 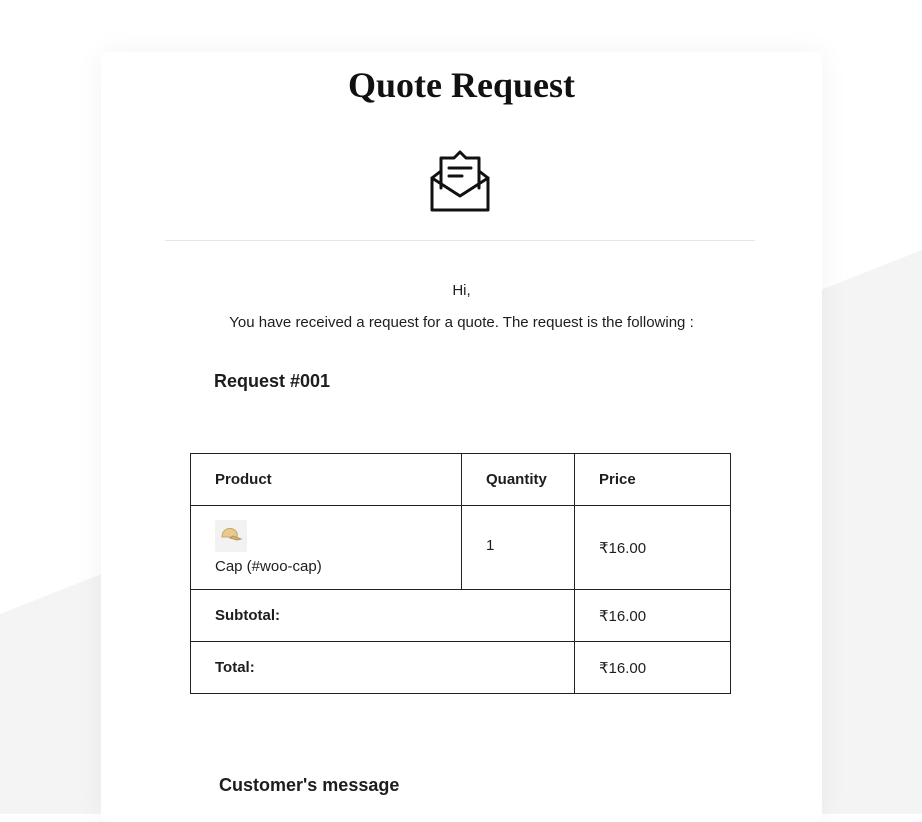 I want to click on total-value: ₹16.00, so click(x=652, y=667).